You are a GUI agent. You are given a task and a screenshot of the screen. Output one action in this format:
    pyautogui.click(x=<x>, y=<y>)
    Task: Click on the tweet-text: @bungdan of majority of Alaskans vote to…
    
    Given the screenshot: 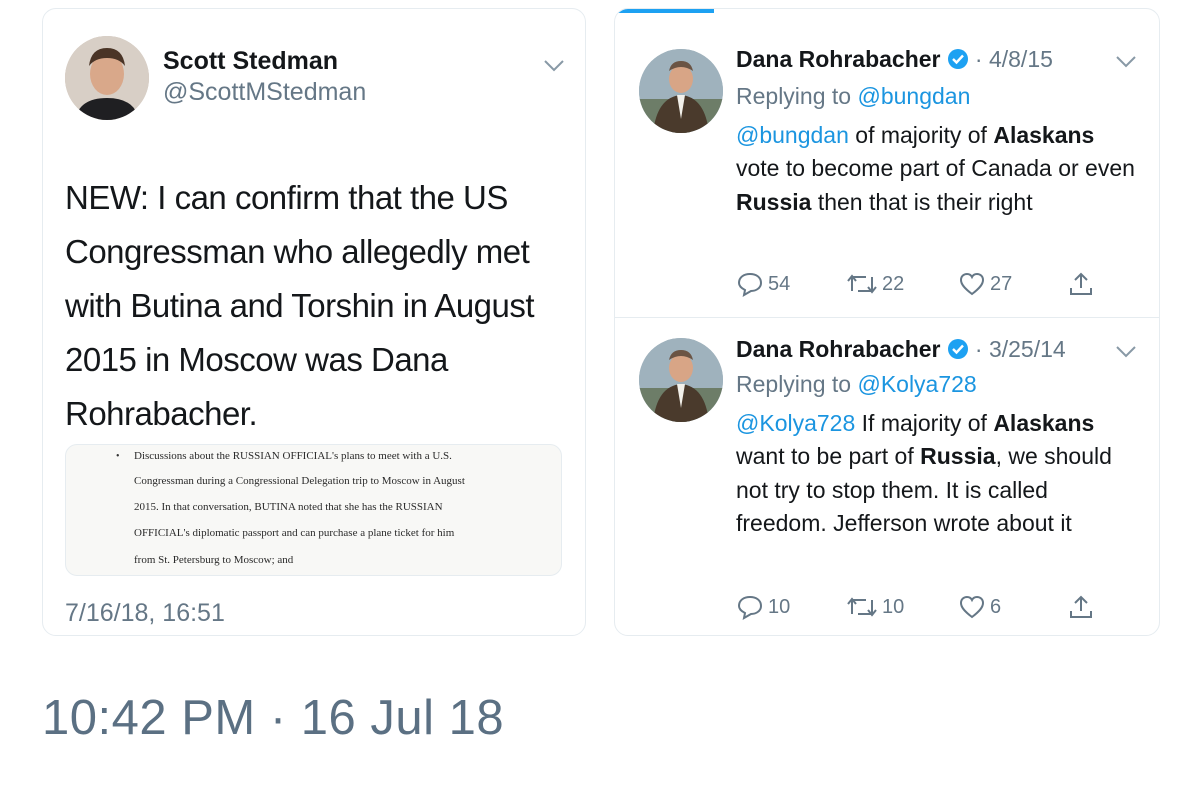 What is the action you would take?
    pyautogui.click(x=936, y=169)
    